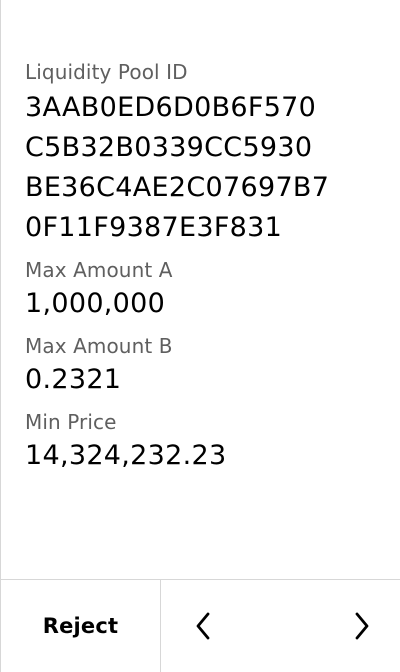 The height and width of the screenshot is (672, 400). Describe the element at coordinates (280, 626) in the screenshot. I see `navigation-controls` at that location.